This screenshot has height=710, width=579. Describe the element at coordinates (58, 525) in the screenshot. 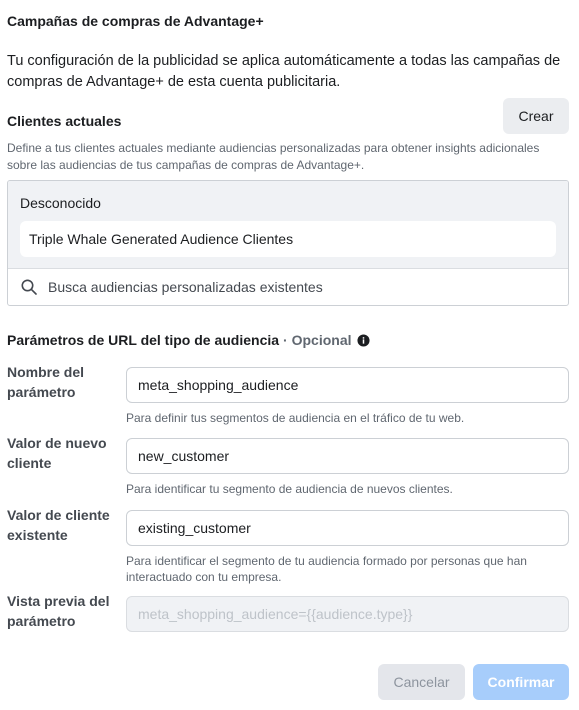

I see `existing-customer-label: Valor de cliente existente` at that location.